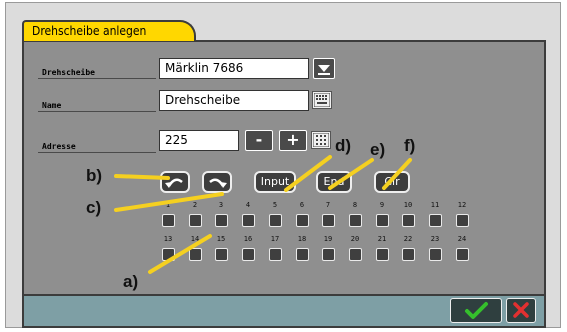 The width and height of the screenshot is (567, 332). What do you see at coordinates (462, 239) in the screenshot?
I see `track-number-24: 24` at bounding box center [462, 239].